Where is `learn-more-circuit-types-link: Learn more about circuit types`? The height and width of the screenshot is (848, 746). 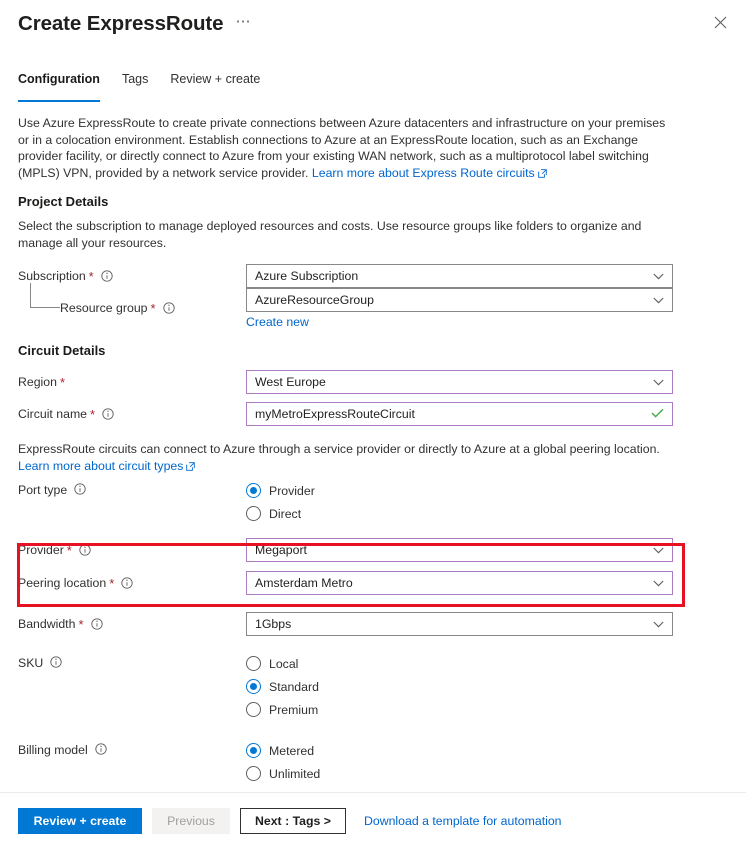
learn-more-circuit-types-link: Learn more about circuit types is located at coordinates (100, 466).